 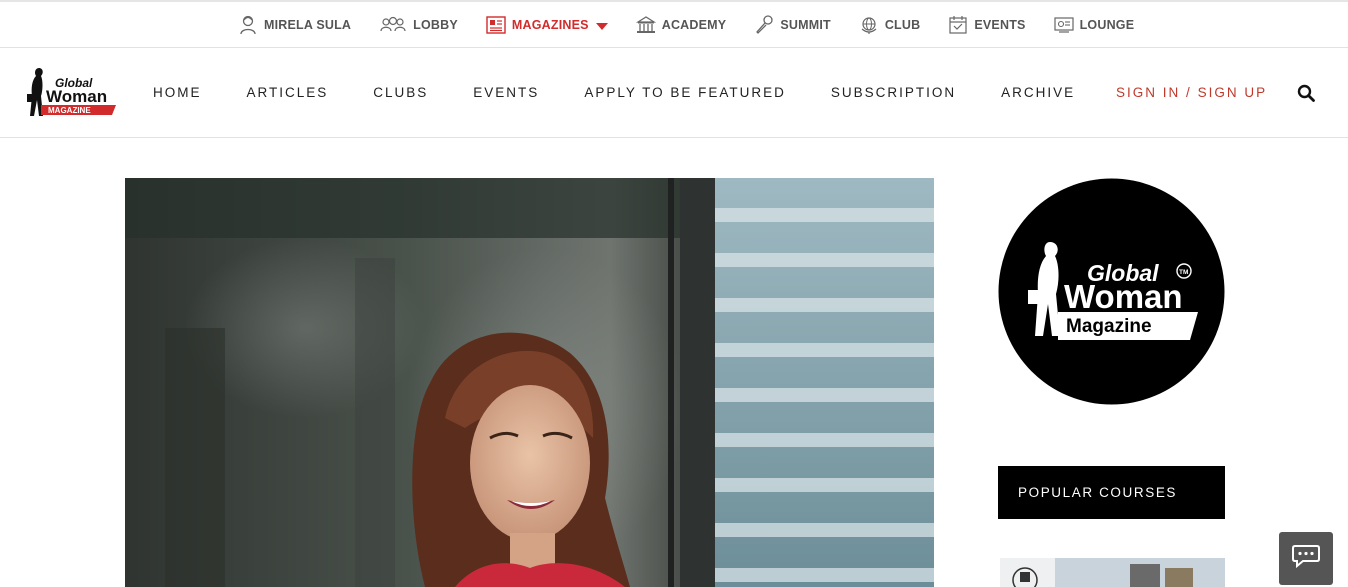 I want to click on topbar-item-lounge: LOUNGE, so click(x=1094, y=25).